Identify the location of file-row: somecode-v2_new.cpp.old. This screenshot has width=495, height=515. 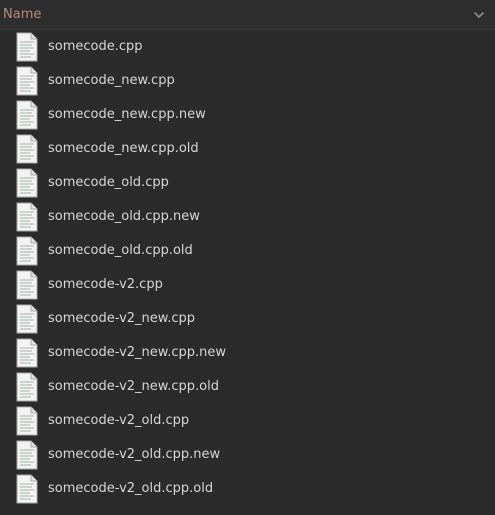
(247, 387).